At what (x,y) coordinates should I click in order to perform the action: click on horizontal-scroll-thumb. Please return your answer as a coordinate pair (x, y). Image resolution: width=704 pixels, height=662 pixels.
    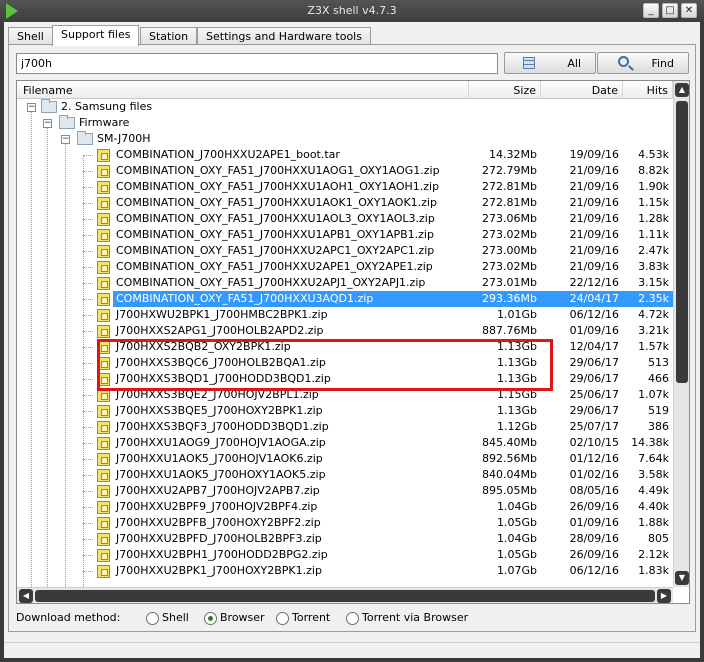
    Looking at the image, I should click on (345, 596).